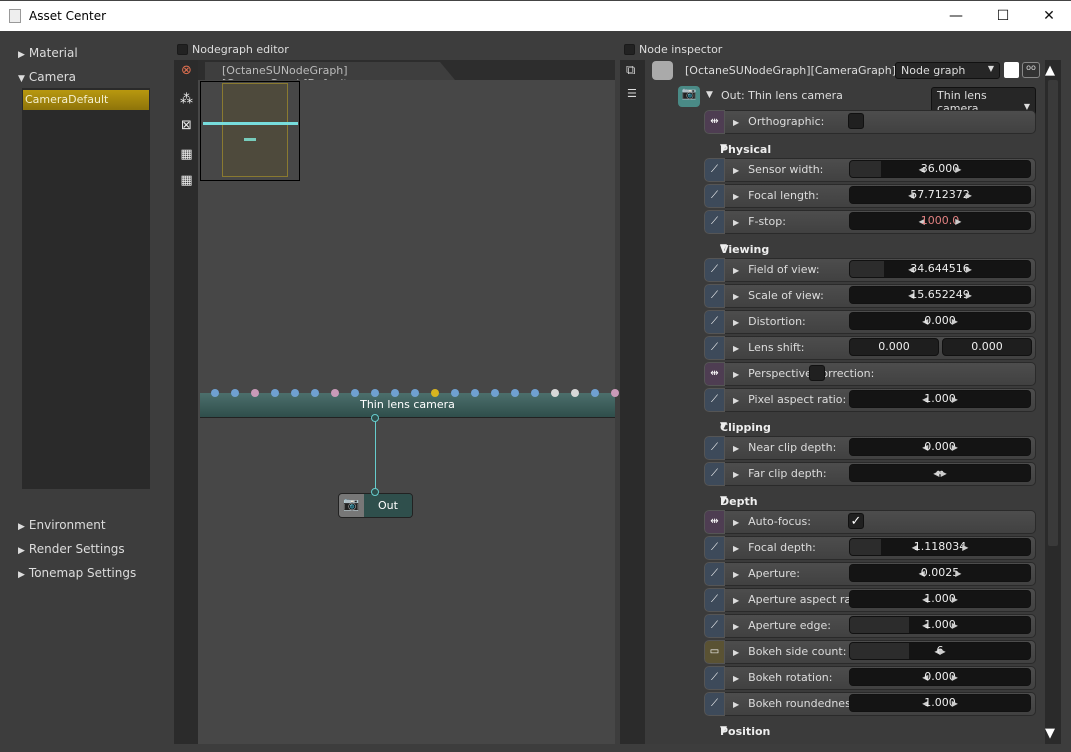 This screenshot has height=752, width=1071. I want to click on section-viewing-angle: ▼ Viewing angle, so click(870, 252).